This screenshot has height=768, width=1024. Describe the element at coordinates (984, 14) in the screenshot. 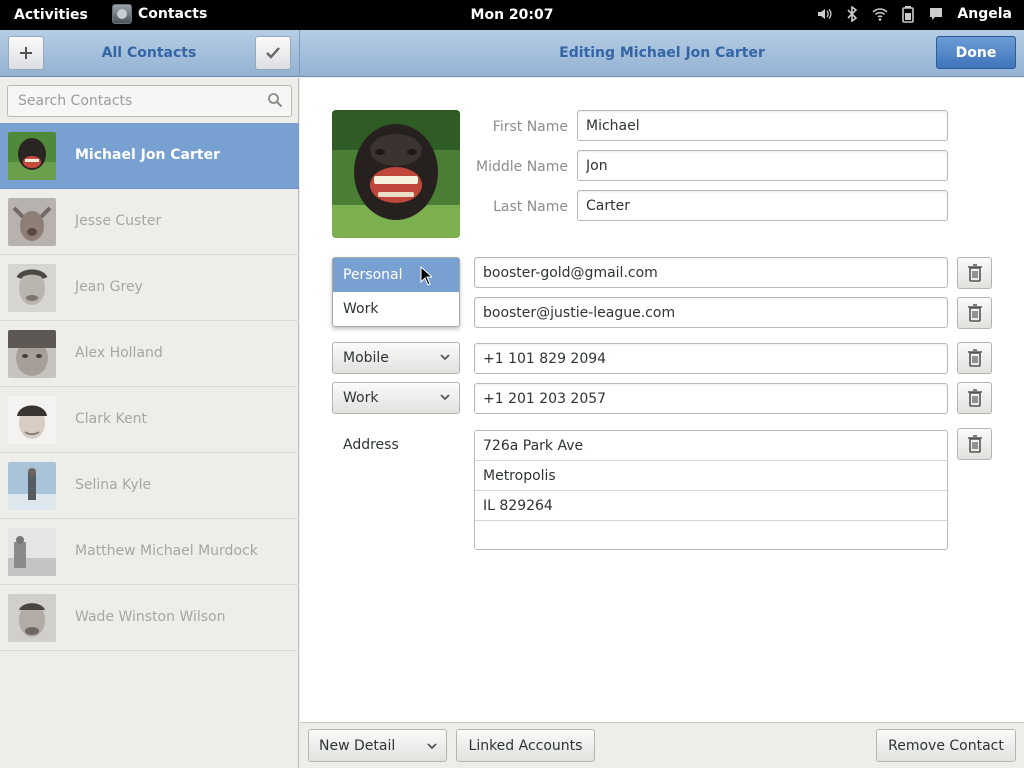

I see `user-menu: Angela` at that location.